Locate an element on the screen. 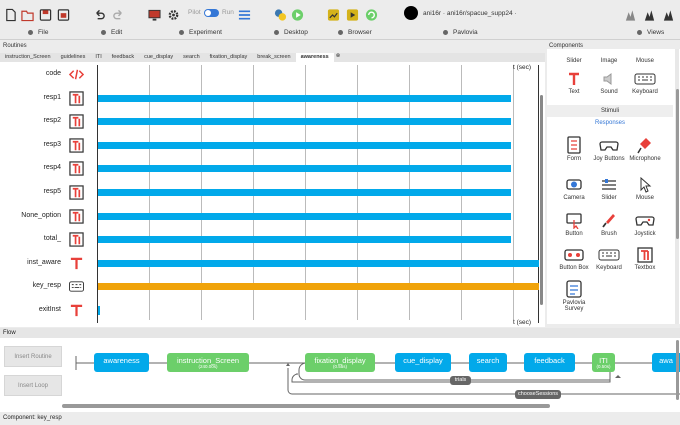 Image resolution: width=680 pixels, height=425 pixels. file-menu: File is located at coordinates (38, 32).